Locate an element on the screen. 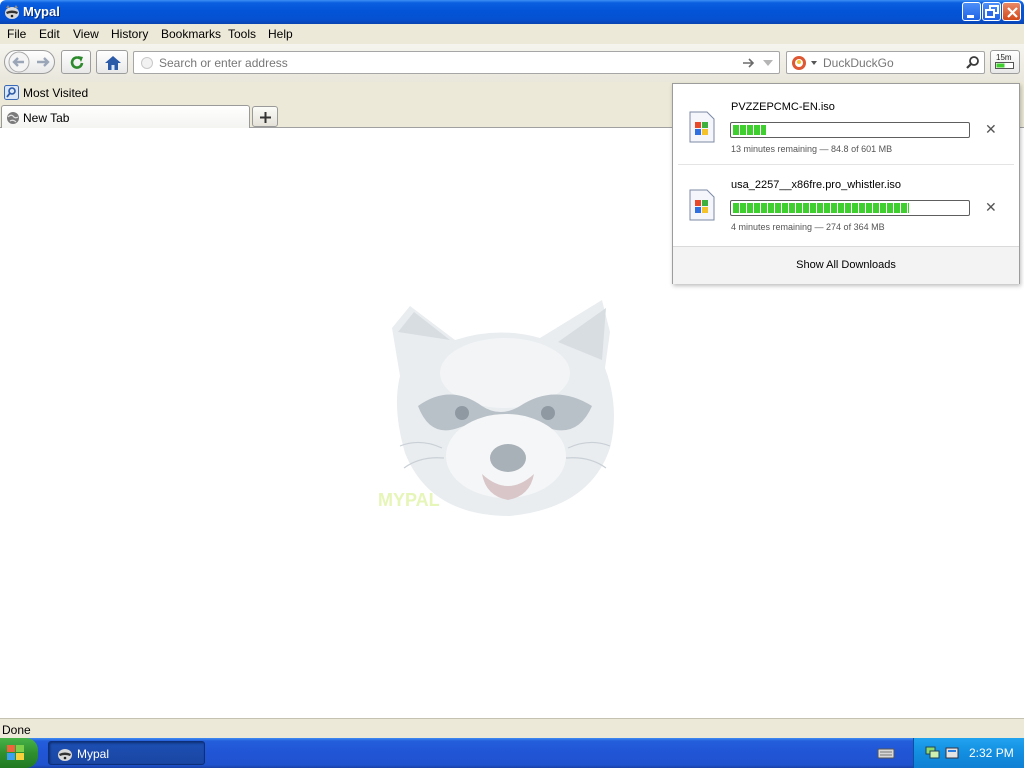 Image resolution: width=1024 pixels, height=768 pixels. close-window-button is located at coordinates (1011, 11).